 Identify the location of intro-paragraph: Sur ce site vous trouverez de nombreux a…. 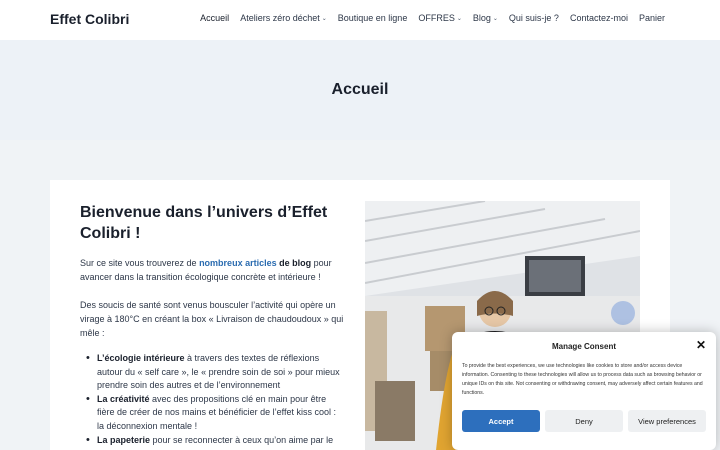
(206, 270).